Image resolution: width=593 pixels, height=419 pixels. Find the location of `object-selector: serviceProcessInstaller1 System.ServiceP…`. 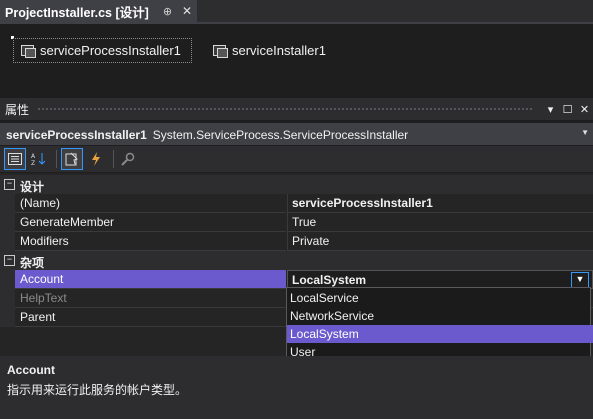

object-selector: serviceProcessInstaller1 System.ServiceP… is located at coordinates (296, 134).